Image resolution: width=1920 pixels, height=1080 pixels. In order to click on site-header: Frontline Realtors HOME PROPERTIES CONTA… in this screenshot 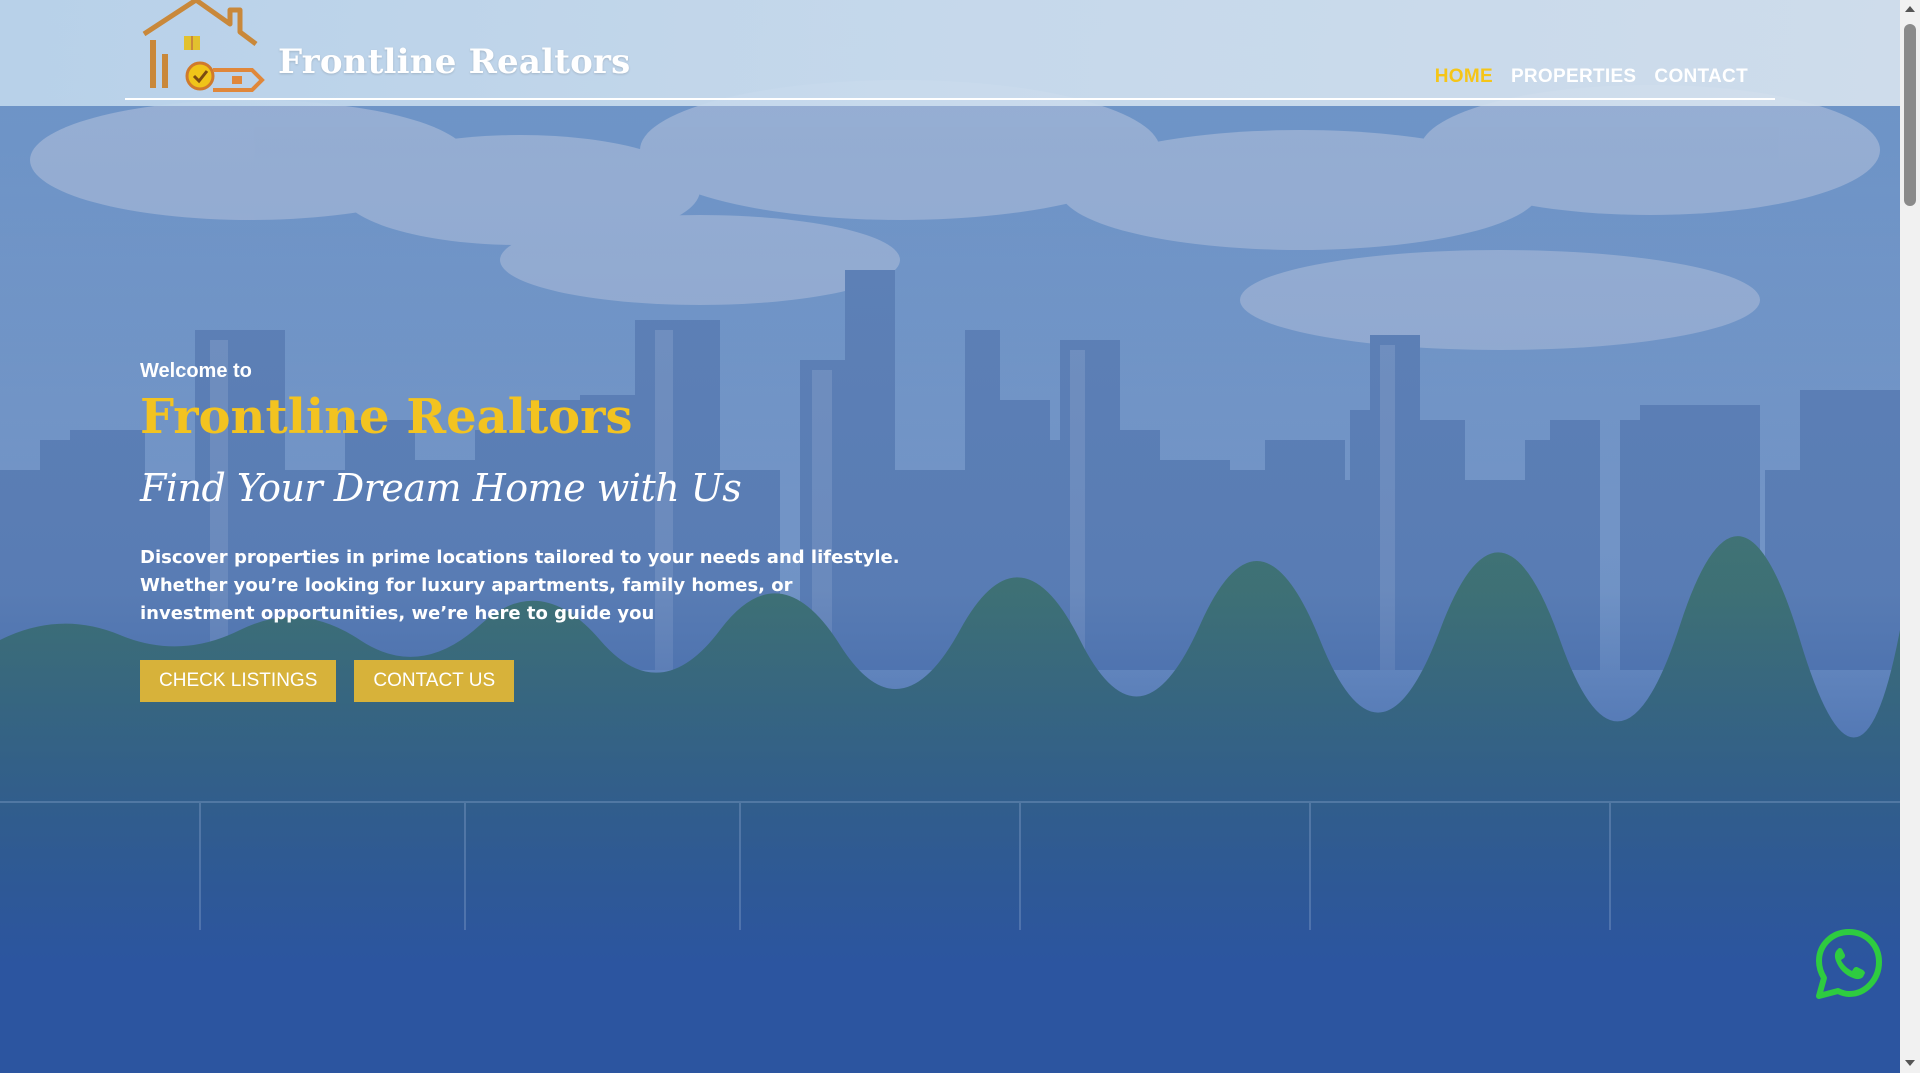, I will do `click(950, 53)`.